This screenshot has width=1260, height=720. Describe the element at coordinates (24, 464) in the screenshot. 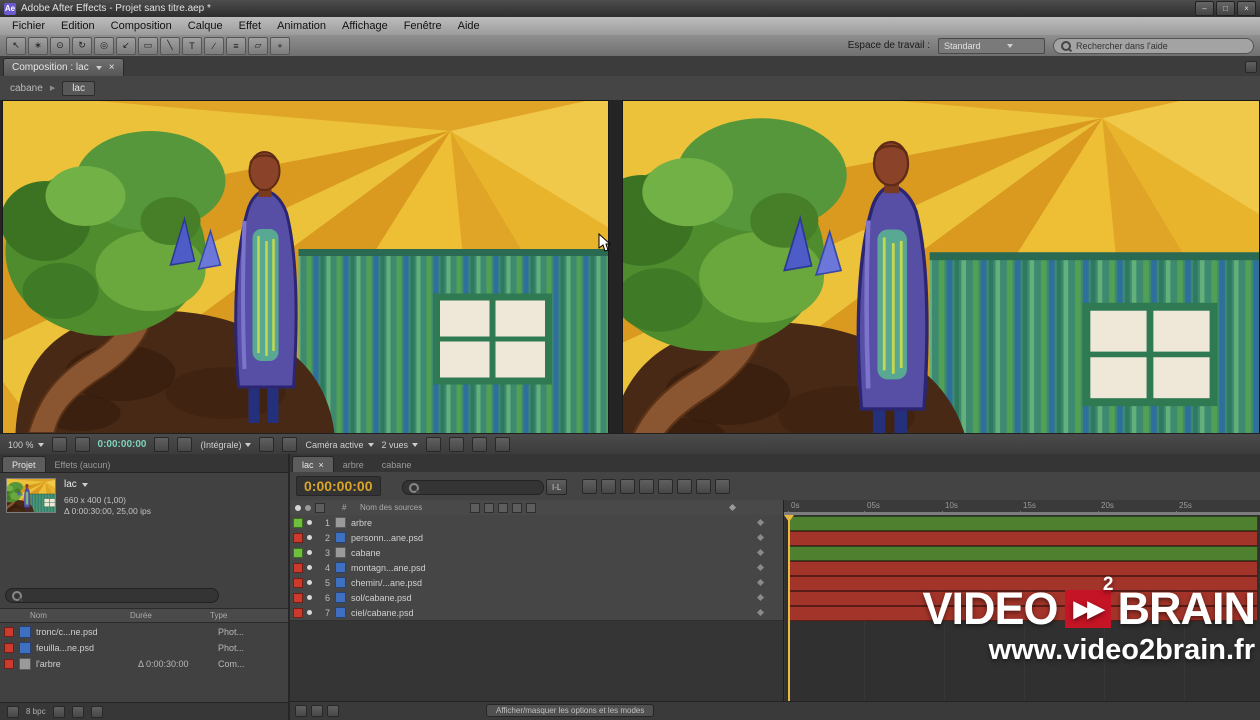

I see `tab-projet: Projet` at that location.